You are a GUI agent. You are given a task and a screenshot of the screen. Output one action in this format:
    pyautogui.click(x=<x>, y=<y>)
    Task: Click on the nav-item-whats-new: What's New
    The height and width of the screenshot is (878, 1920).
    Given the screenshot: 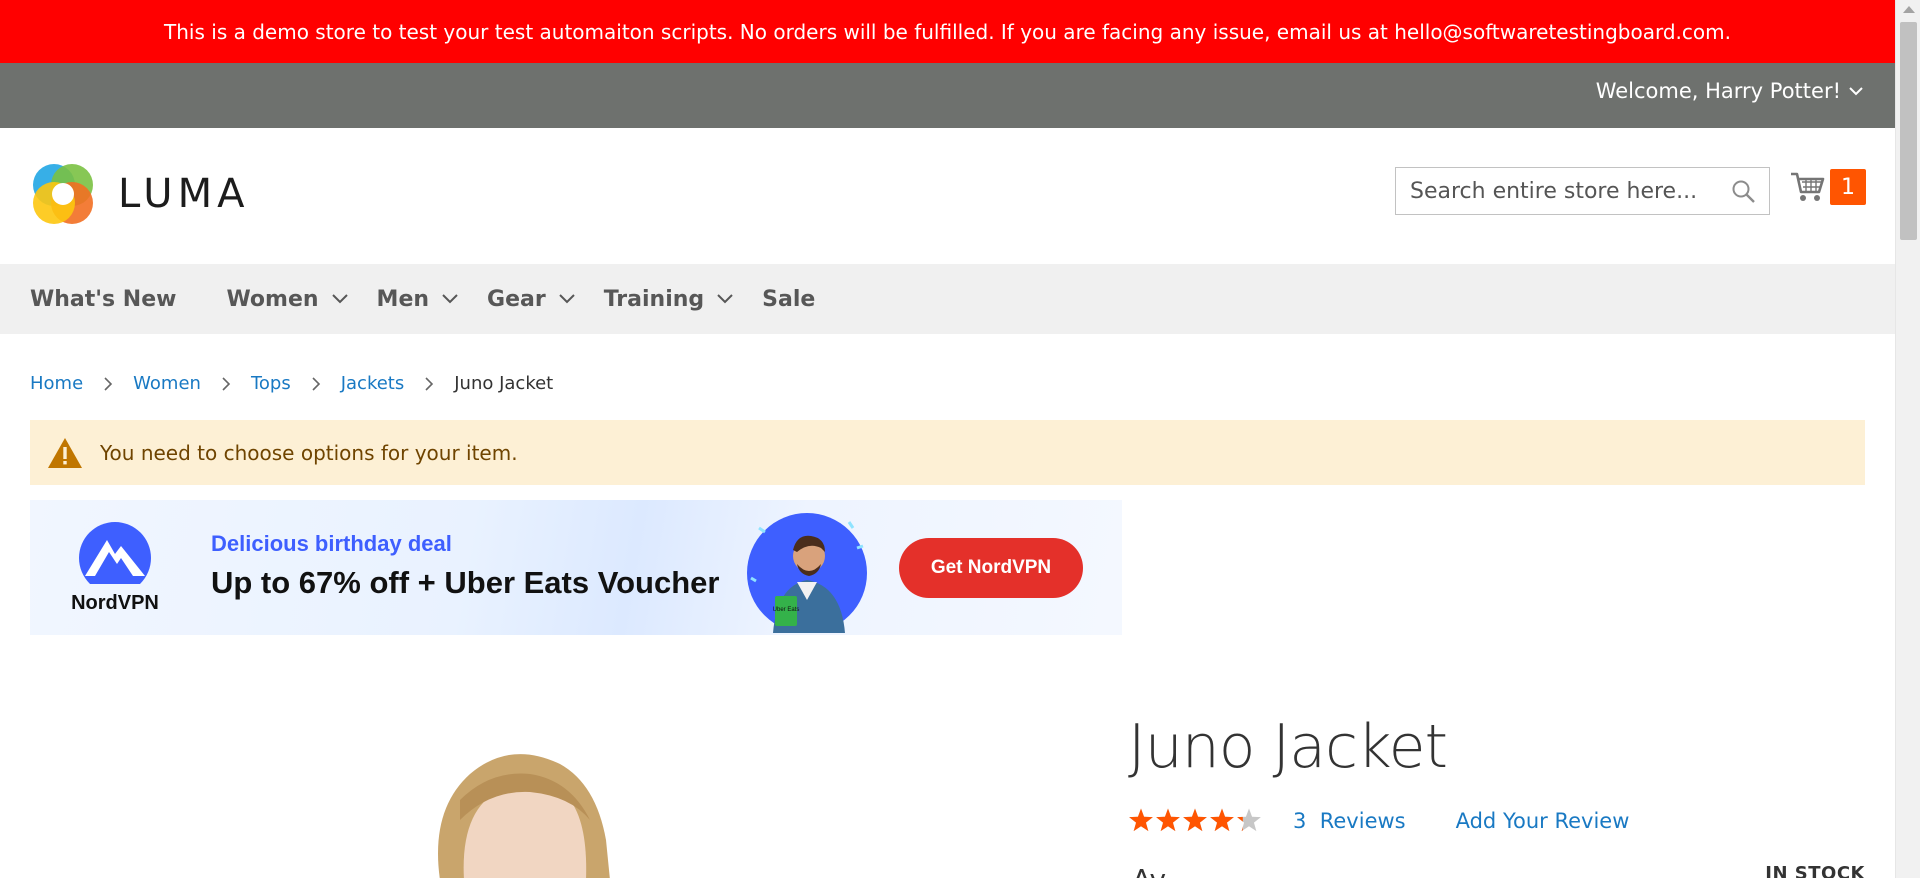 What is the action you would take?
    pyautogui.click(x=103, y=299)
    